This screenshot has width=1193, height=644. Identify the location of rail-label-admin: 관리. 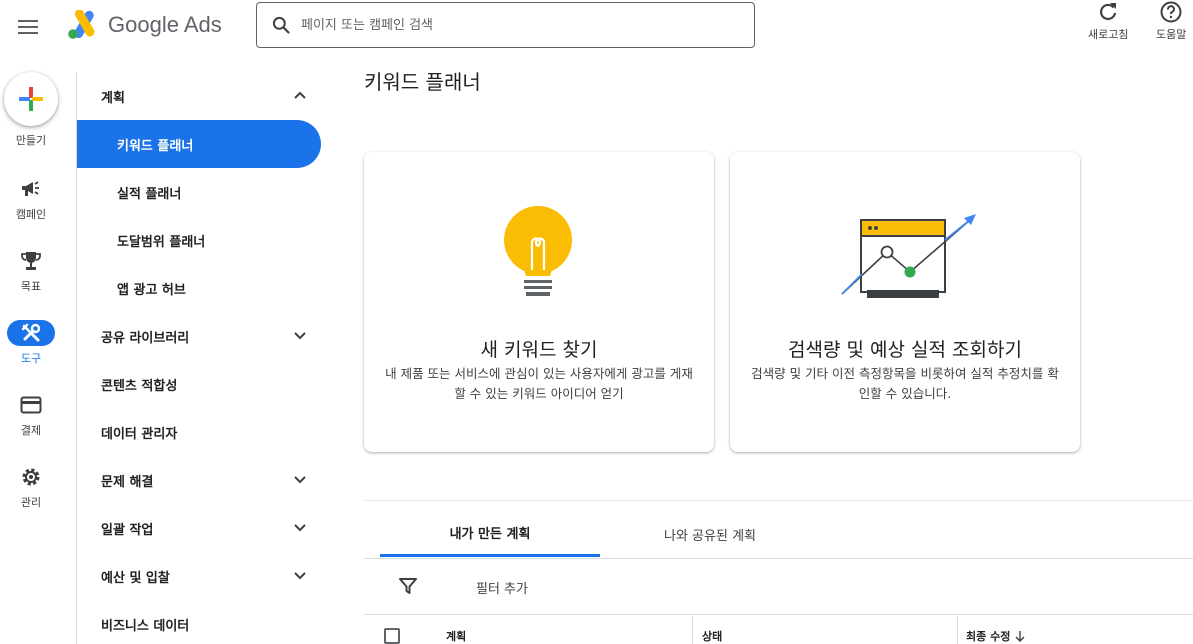
(31, 502).